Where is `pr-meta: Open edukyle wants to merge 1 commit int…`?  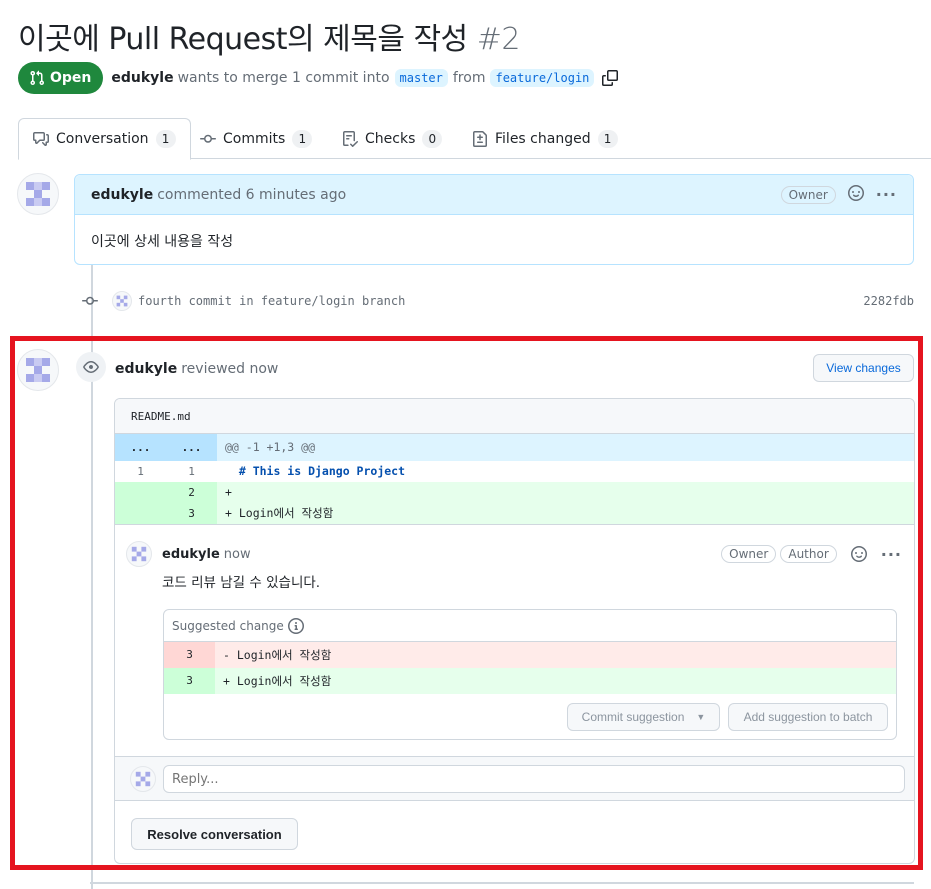 pr-meta: Open edukyle wants to merge 1 commit int… is located at coordinates (318, 78).